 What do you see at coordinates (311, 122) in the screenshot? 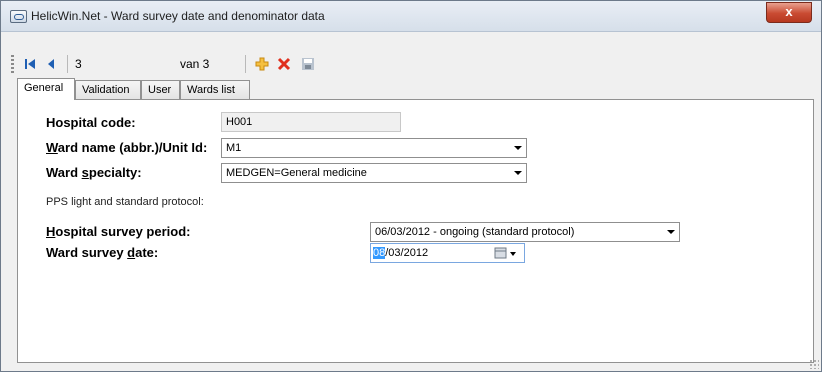
I see `hospital-code-field: H001` at bounding box center [311, 122].